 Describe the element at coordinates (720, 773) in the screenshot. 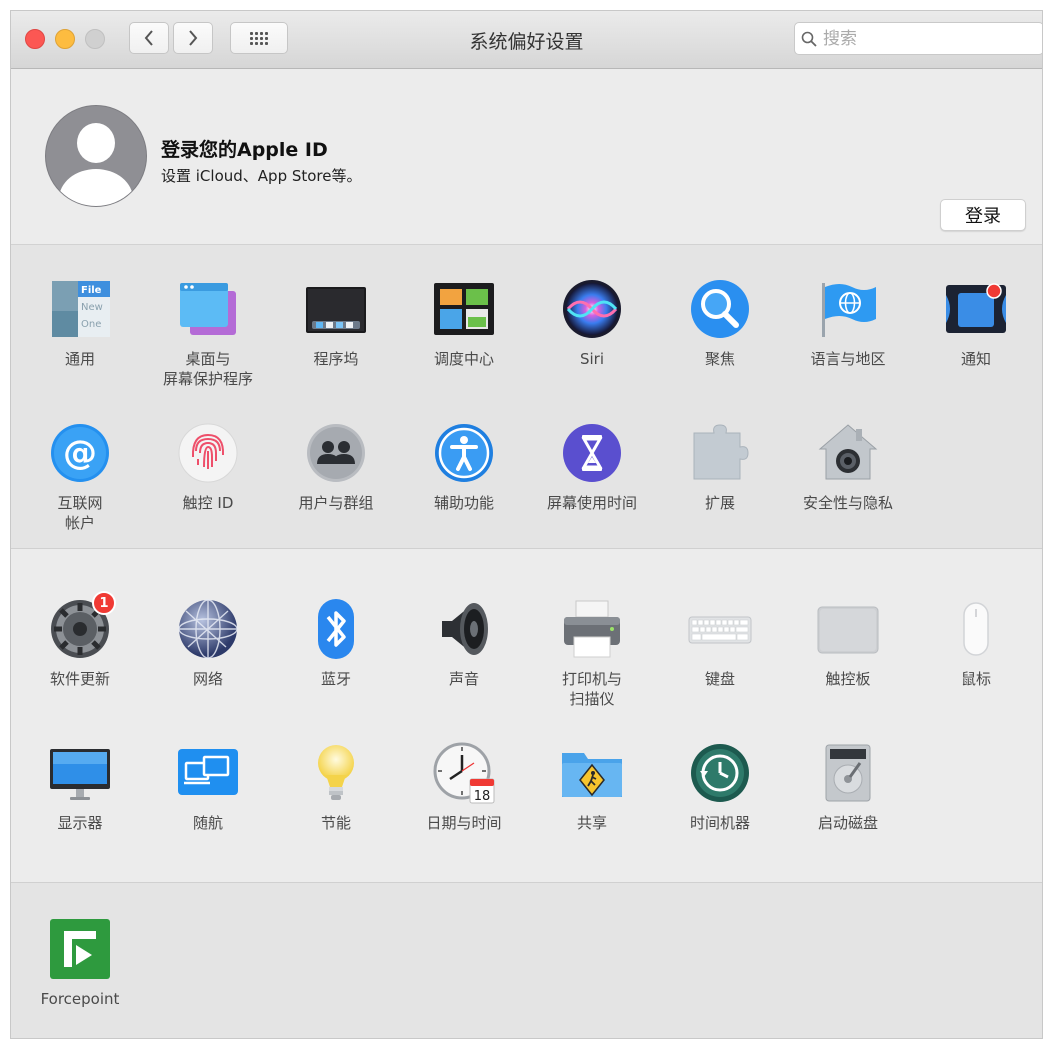

I see `time-machine-icon` at that location.